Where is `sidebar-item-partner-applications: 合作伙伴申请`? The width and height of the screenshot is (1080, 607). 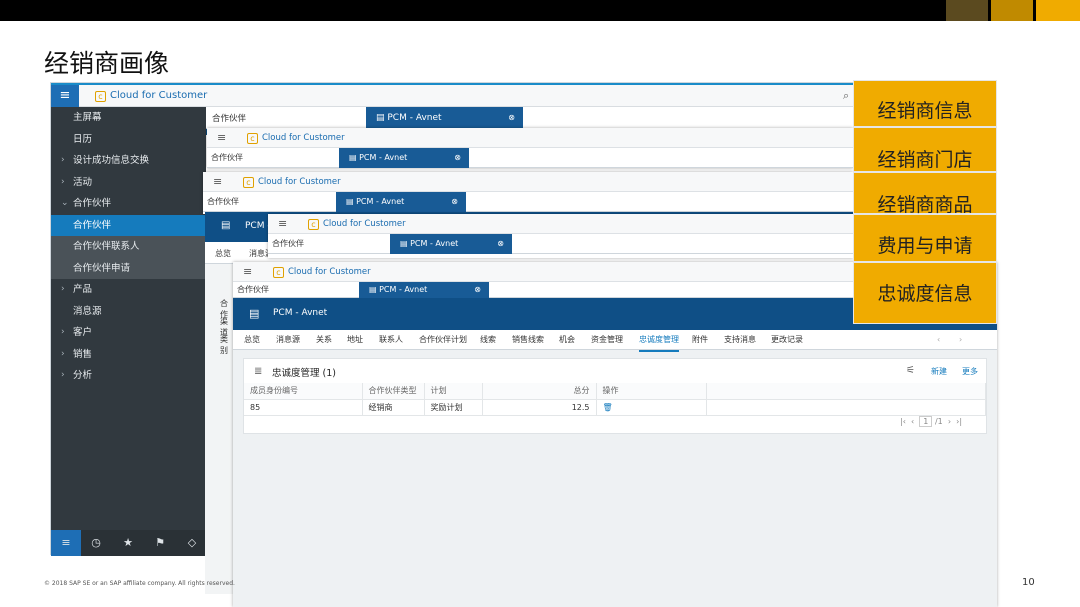
sidebar-item-partner-applications: 合作伙伴申请 is located at coordinates (128, 268).